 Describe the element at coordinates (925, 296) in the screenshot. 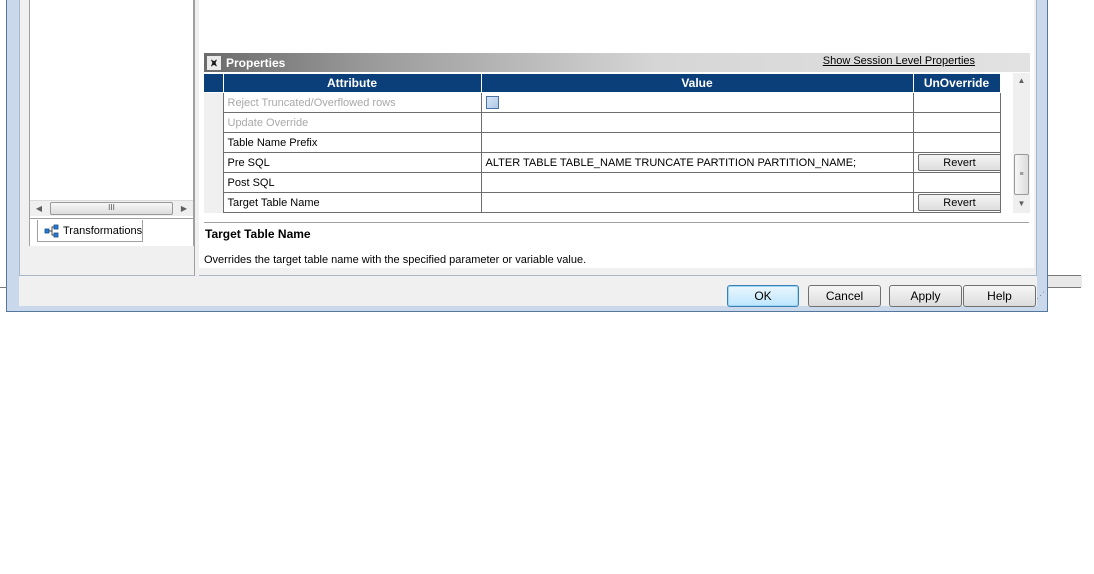

I see `apply-button: Apply` at that location.